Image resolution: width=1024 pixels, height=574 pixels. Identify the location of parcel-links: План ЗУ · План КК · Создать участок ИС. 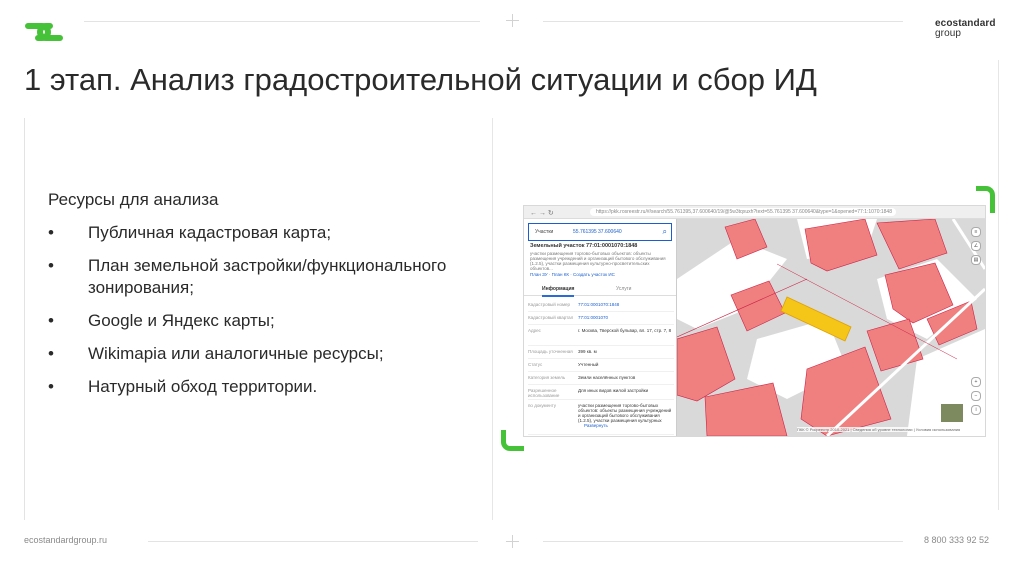
(572, 274).